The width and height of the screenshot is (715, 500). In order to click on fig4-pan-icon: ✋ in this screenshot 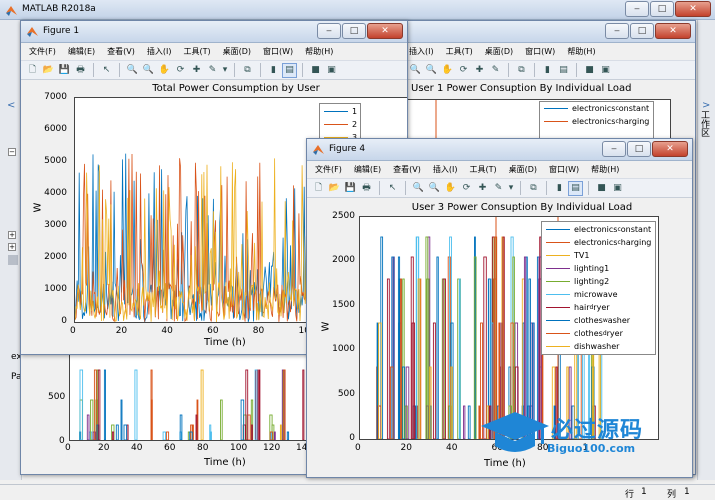, I will do `click(450, 188)`.